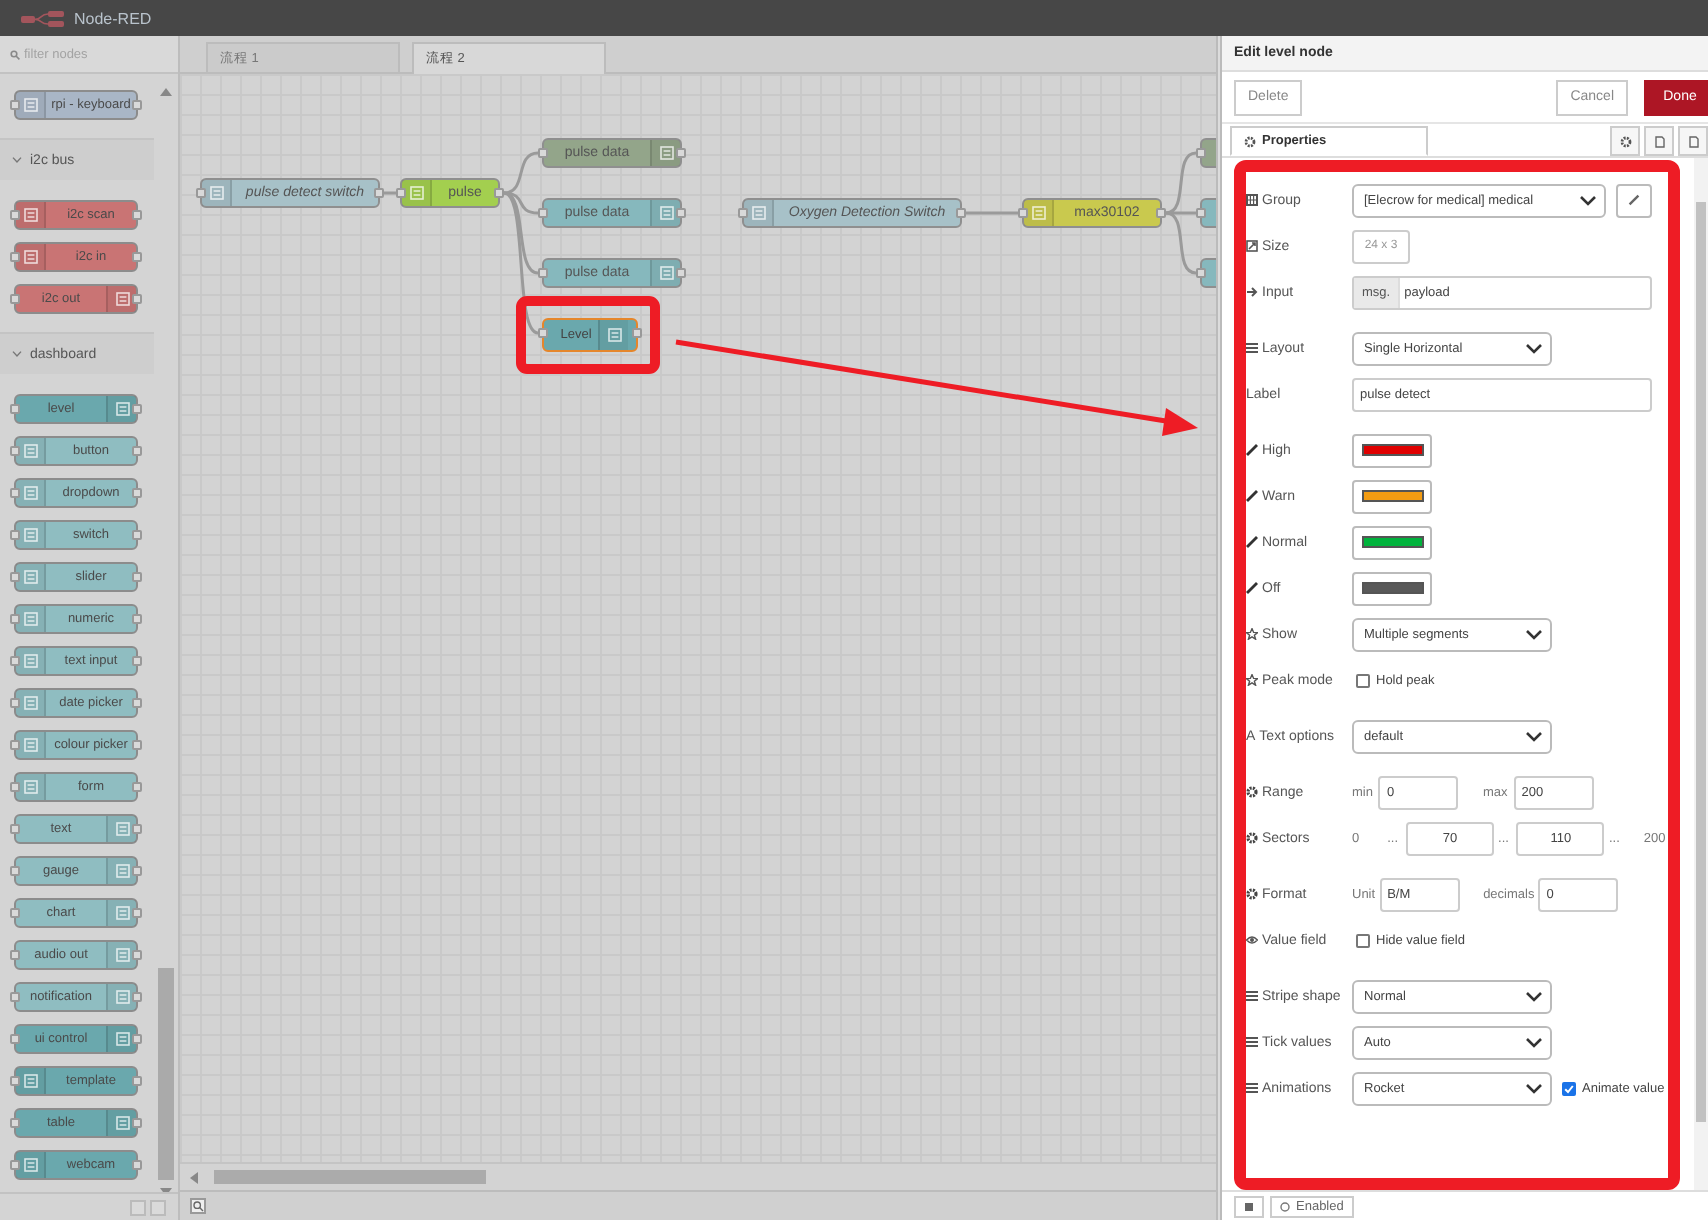 The width and height of the screenshot is (1708, 1220). What do you see at coordinates (194, 1178) in the screenshot?
I see `left-arrow-icon` at bounding box center [194, 1178].